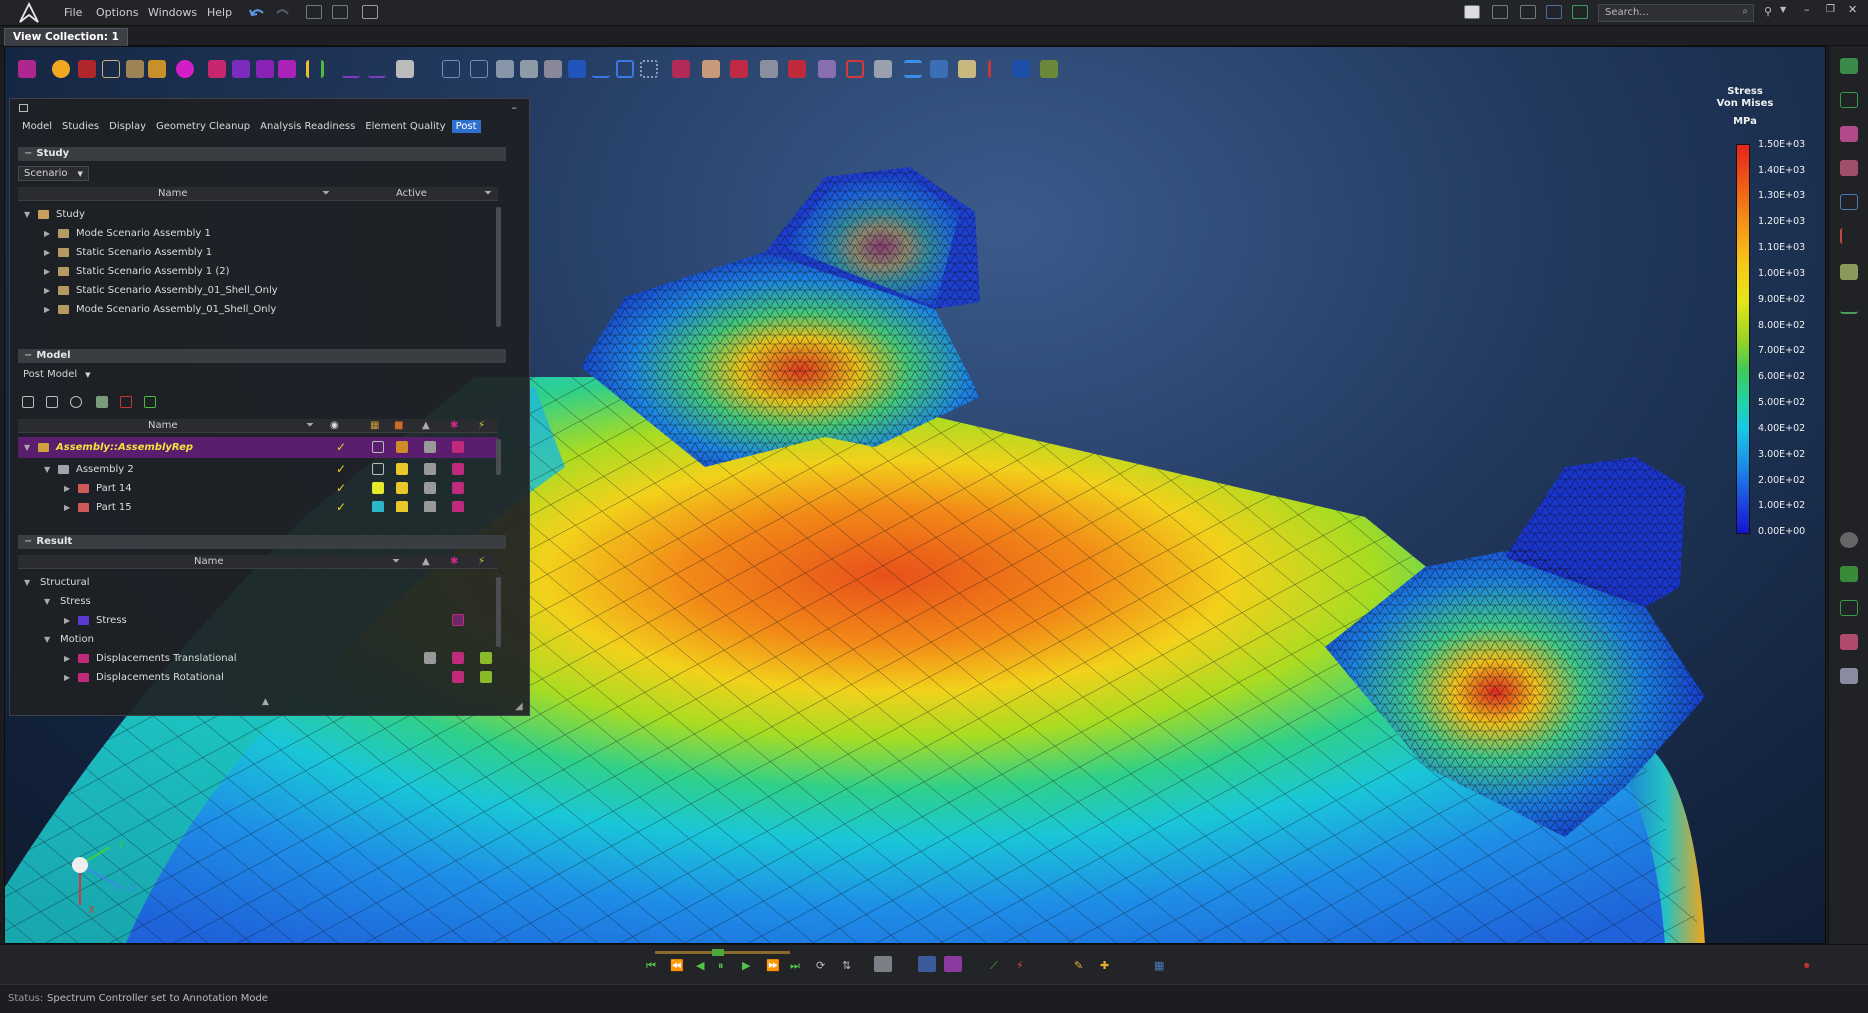  I want to click on results-icon, so click(486, 677).